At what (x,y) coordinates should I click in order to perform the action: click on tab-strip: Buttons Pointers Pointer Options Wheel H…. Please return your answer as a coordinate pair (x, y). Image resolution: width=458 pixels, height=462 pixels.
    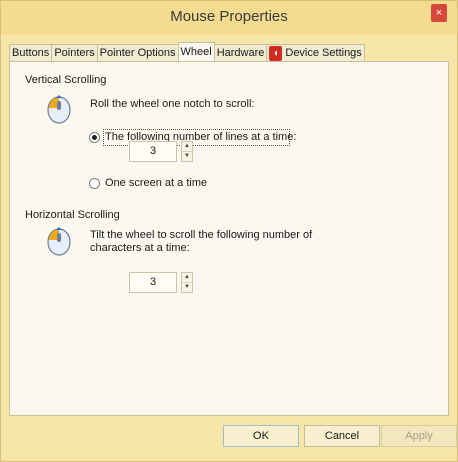
    Looking at the image, I should click on (229, 51).